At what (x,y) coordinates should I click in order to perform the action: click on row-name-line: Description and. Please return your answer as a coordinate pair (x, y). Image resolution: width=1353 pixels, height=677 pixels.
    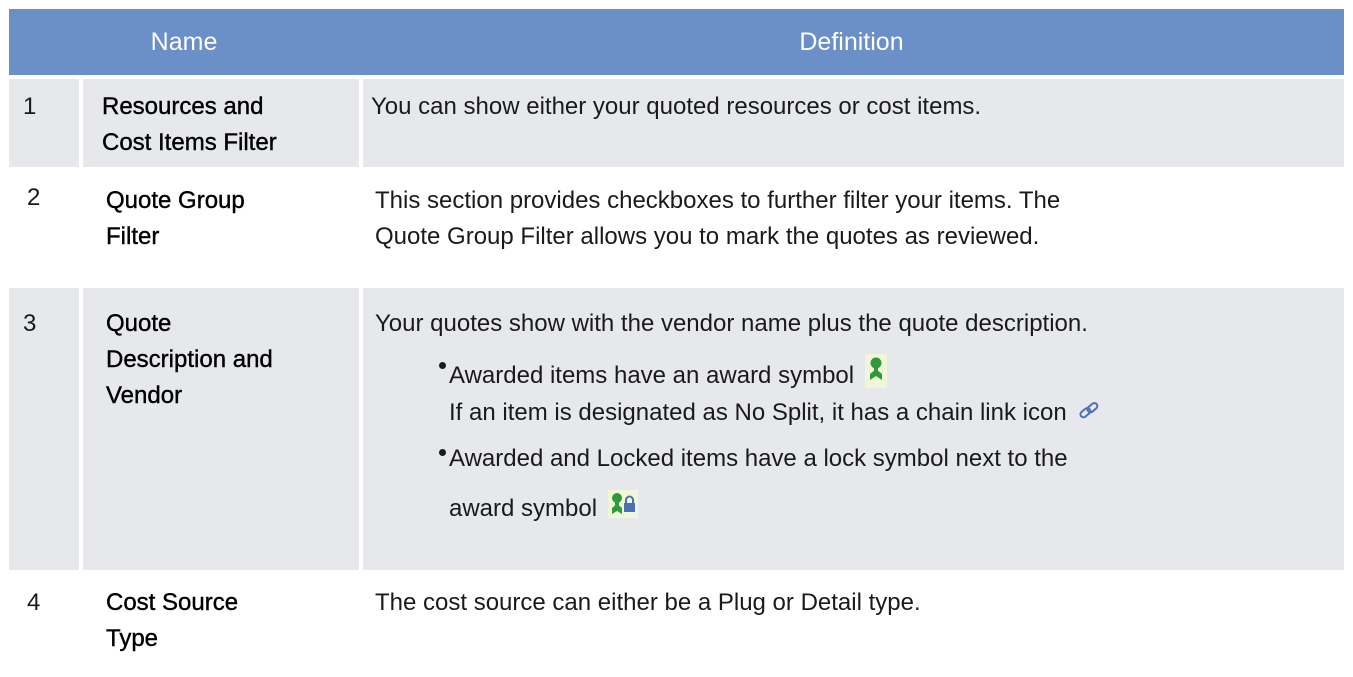
    Looking at the image, I should click on (189, 359).